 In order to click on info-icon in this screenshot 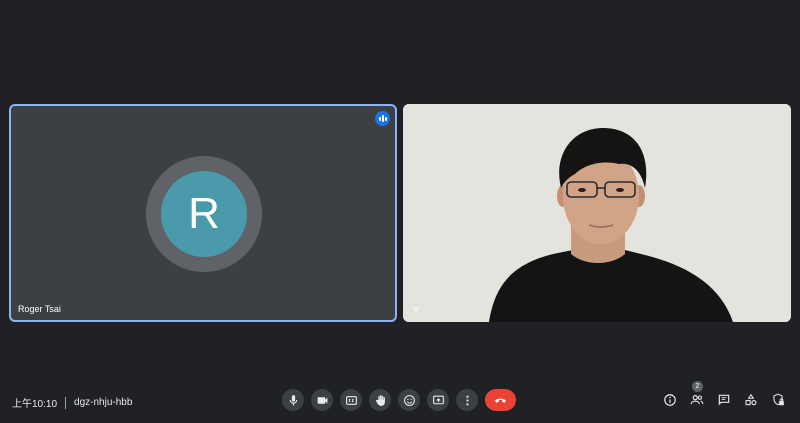, I will do `click(670, 400)`.